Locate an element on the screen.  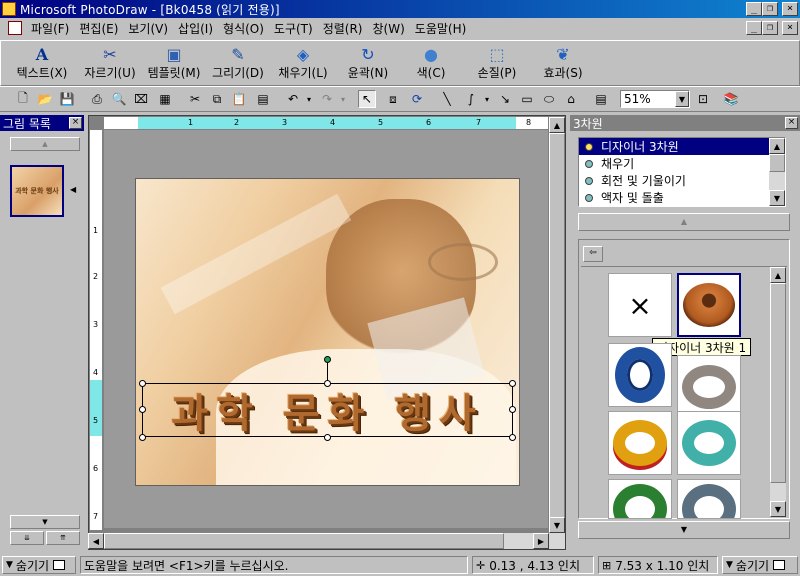
rotate-icon: ⟳ is located at coordinates (417, 99).